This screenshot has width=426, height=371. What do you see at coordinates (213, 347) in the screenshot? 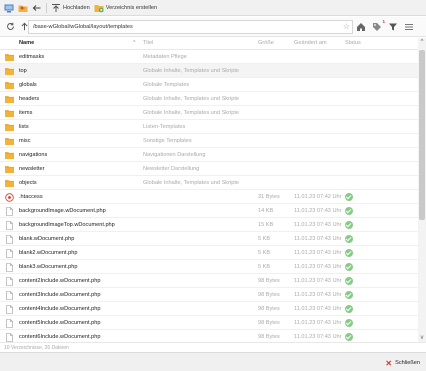
I see `status-bar: 10 Verzeichnisse, 26 Dateien` at bounding box center [213, 347].